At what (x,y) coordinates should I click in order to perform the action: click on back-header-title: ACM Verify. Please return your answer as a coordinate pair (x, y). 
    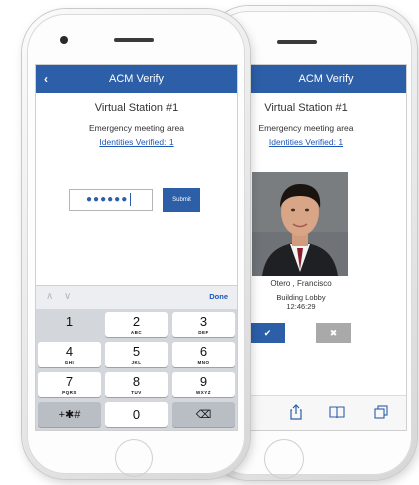
    Looking at the image, I should click on (326, 79).